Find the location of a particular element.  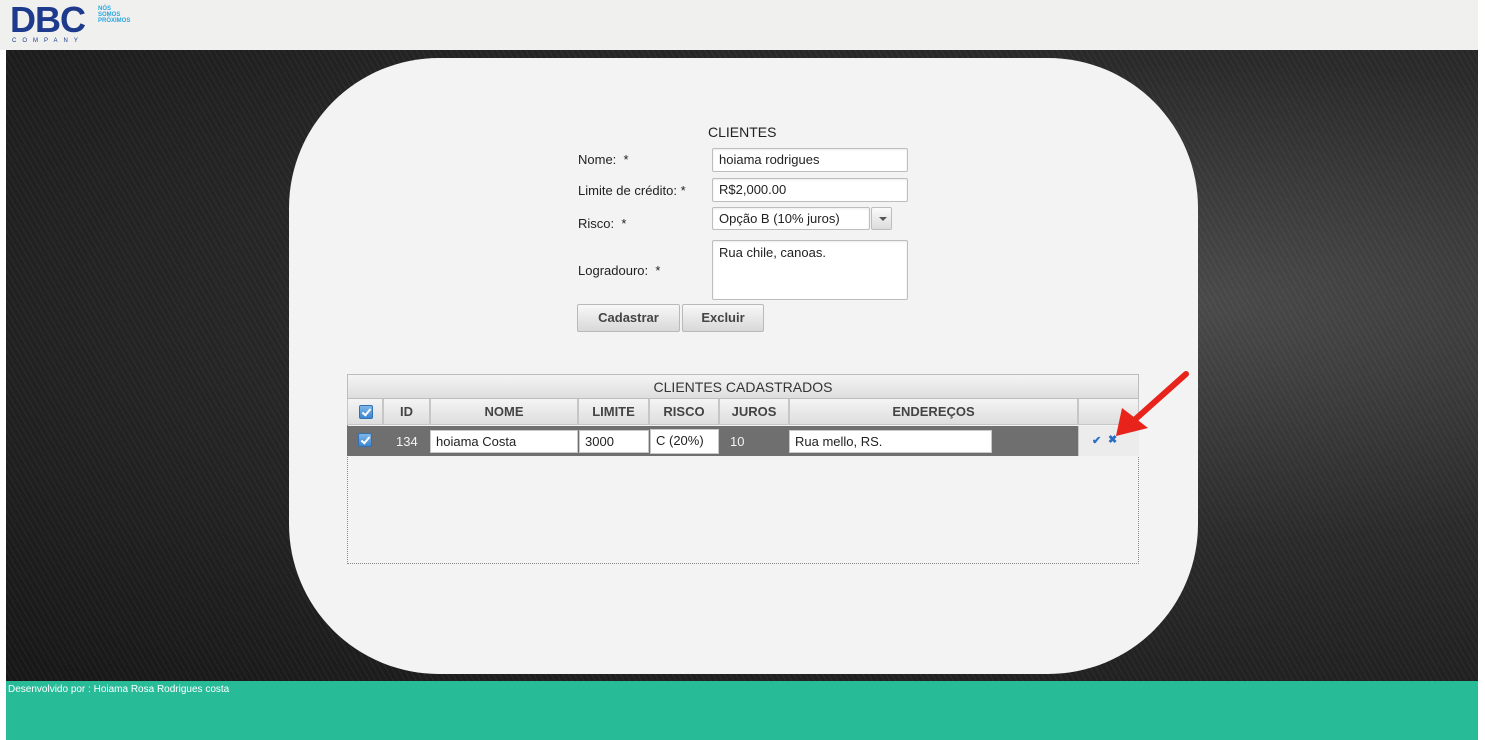

column-header-nome: NOME is located at coordinates (504, 412).